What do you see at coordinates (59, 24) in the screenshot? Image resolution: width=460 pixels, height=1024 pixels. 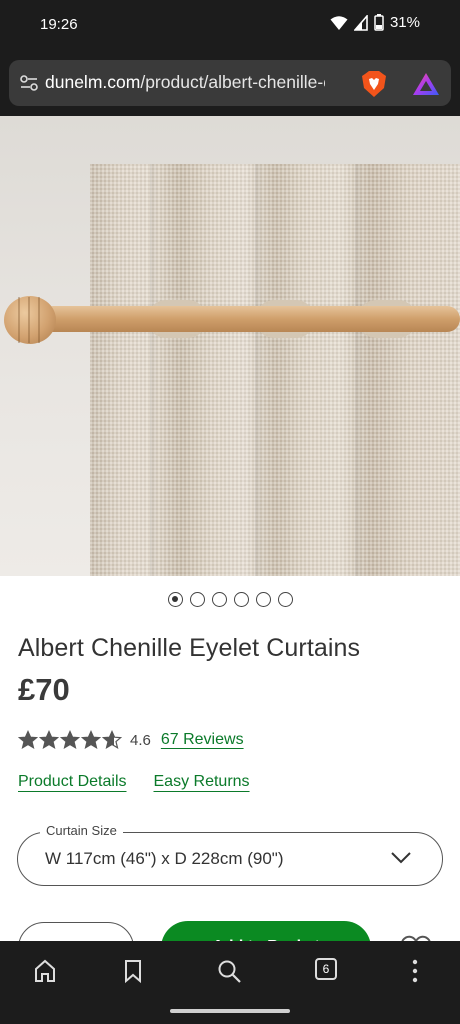 I see `status-time: 19:26` at bounding box center [59, 24].